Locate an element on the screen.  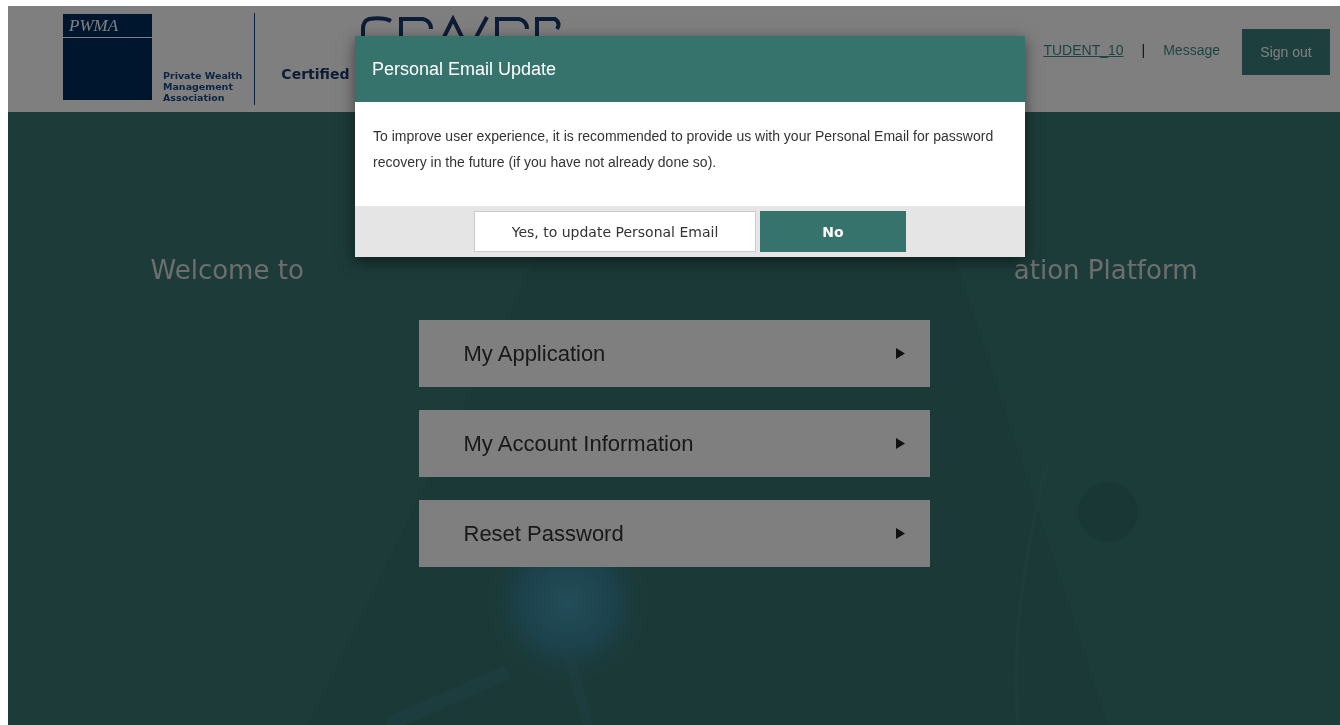
logo-wordmark: PWMA is located at coordinates (107, 26).